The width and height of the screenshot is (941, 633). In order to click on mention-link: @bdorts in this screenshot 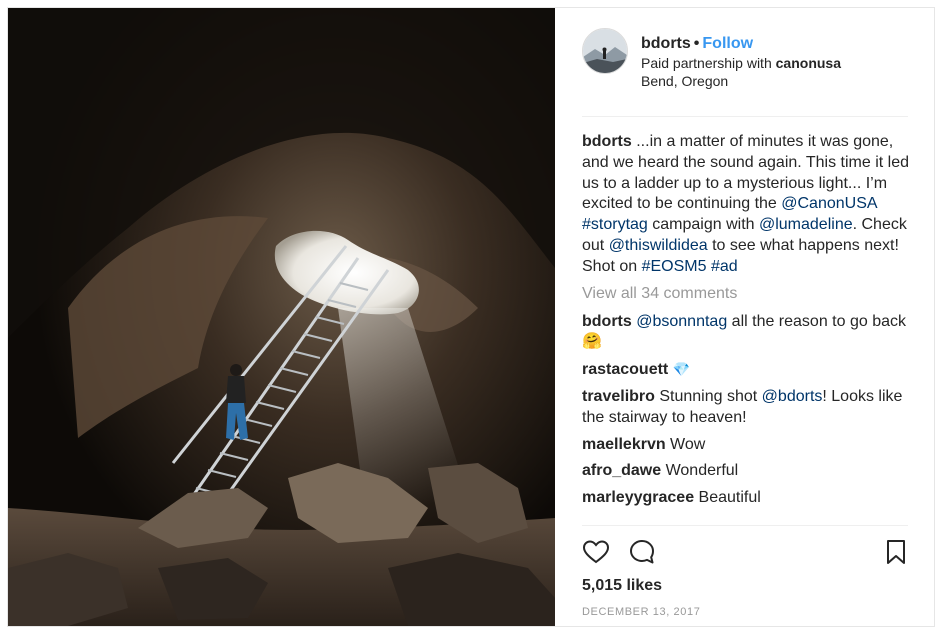, I will do `click(792, 396)`.